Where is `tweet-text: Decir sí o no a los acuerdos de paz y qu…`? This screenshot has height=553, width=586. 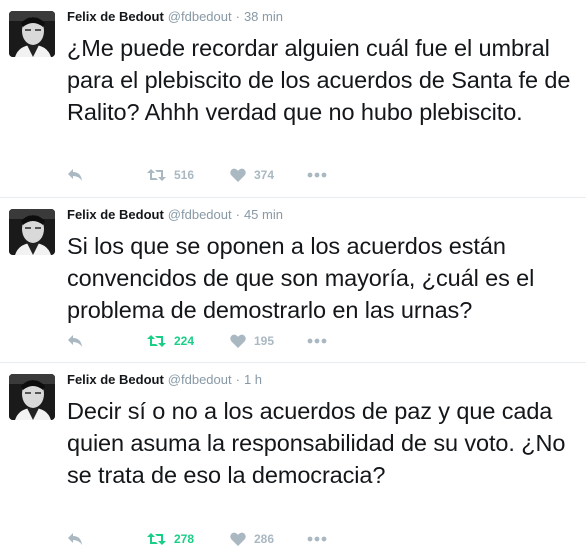
tweet-text: Decir sí o no a los acuerdos de paz y qu… is located at coordinates (316, 443).